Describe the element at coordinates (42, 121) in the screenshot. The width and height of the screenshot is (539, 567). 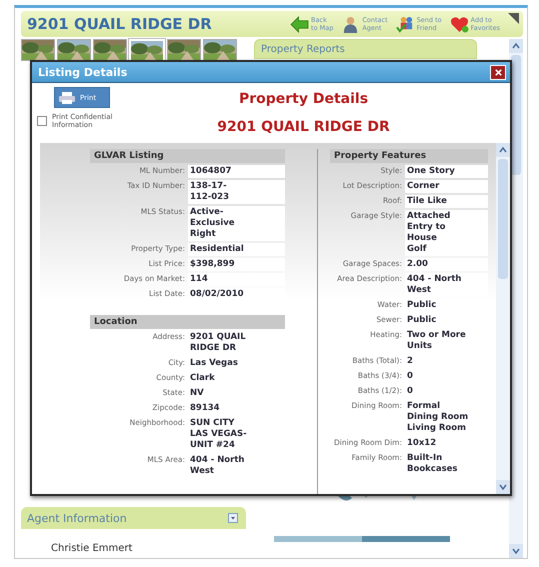
I see `checkbox` at that location.